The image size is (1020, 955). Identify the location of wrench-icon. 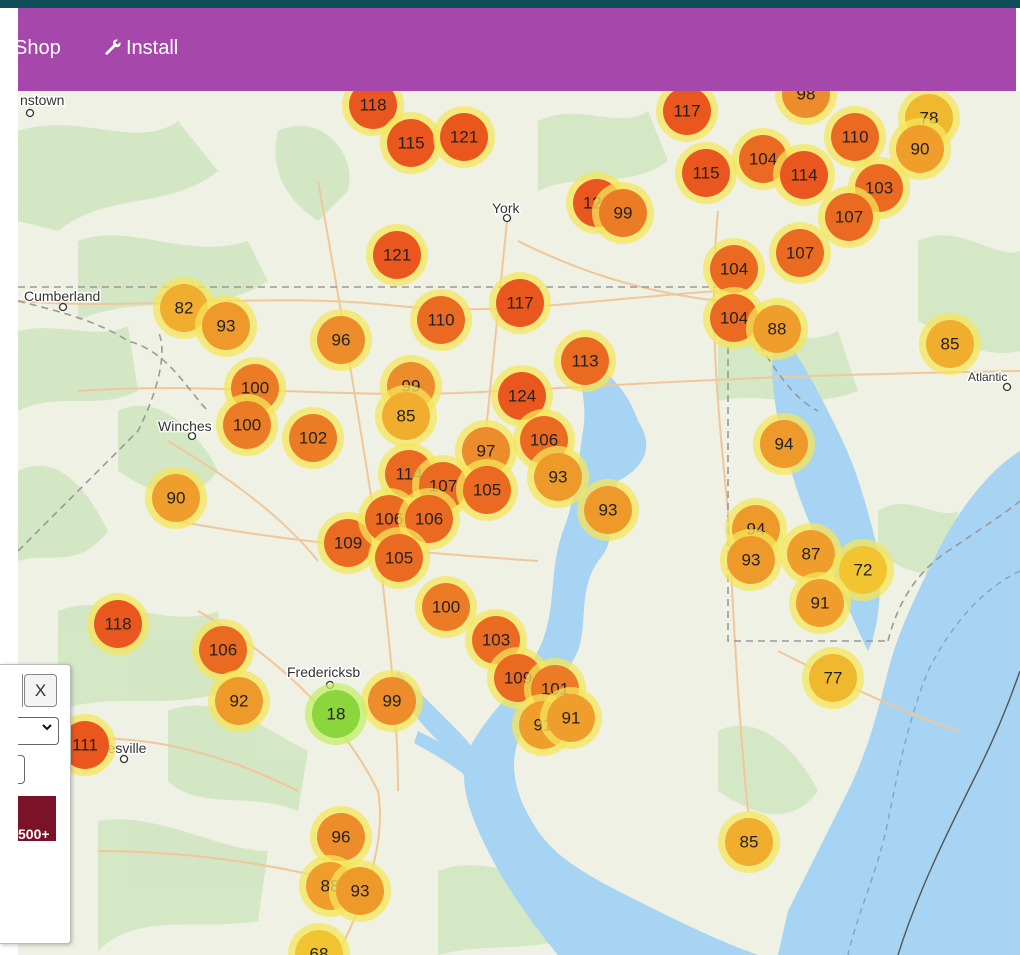
(113, 47).